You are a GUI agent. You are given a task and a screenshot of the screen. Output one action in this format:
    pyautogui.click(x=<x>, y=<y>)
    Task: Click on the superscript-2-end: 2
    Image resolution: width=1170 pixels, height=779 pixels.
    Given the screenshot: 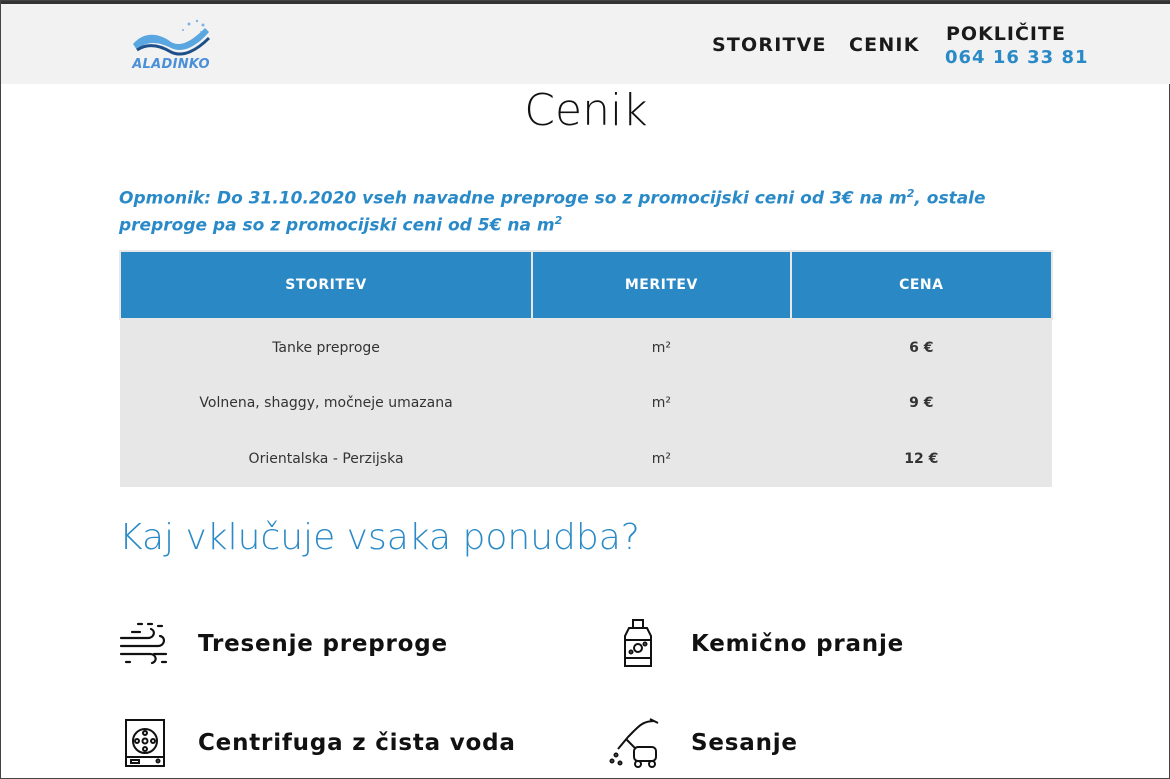 What is the action you would take?
    pyautogui.click(x=558, y=220)
    